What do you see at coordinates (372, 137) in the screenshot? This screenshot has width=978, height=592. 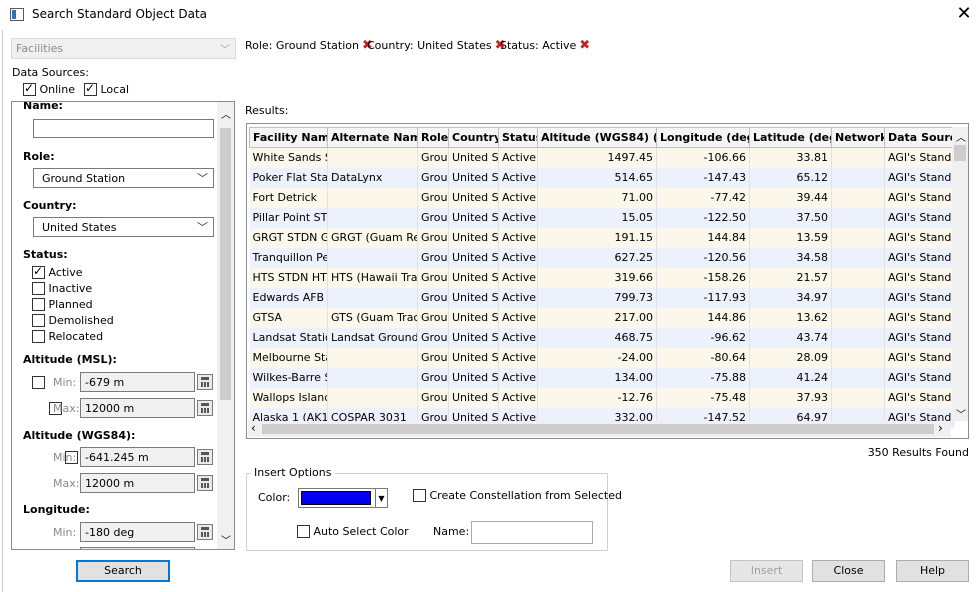 I see `column-header: Alternate Name` at bounding box center [372, 137].